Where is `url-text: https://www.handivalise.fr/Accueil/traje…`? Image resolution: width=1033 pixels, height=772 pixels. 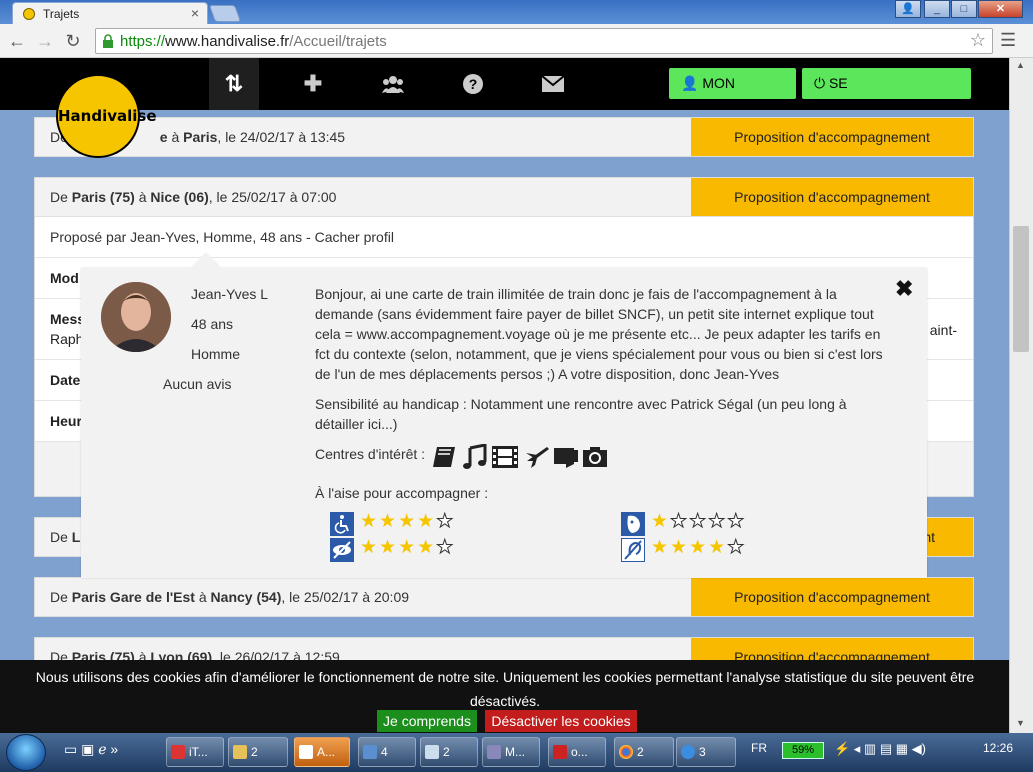 url-text: https://www.handivalise.fr/Accueil/traje… is located at coordinates (253, 41).